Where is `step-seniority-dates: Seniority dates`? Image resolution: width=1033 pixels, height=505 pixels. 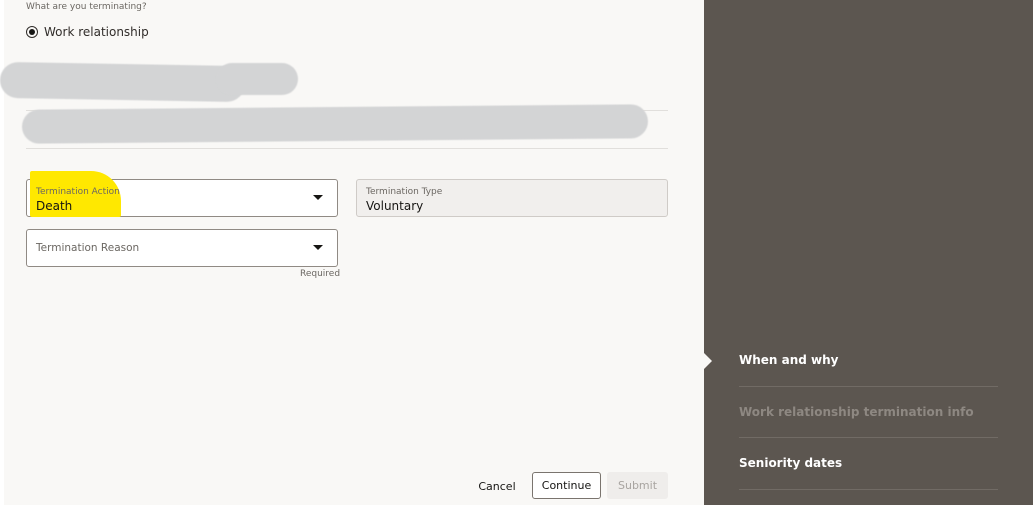
step-seniority-dates: Seniority dates is located at coordinates (790, 463).